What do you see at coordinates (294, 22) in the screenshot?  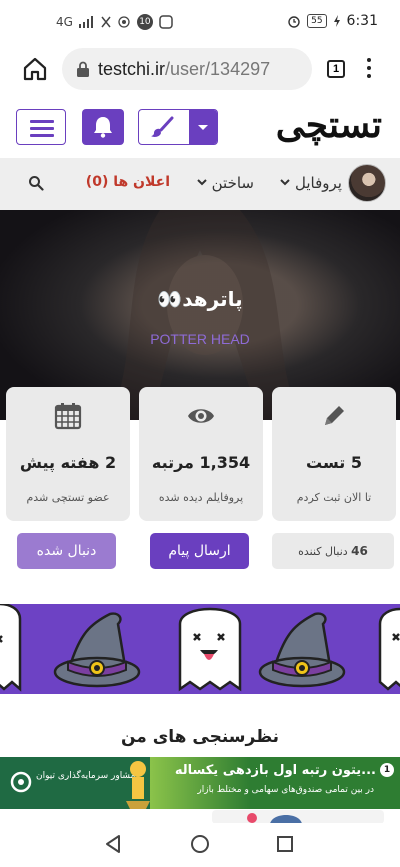 I see `alarm-icon` at bounding box center [294, 22].